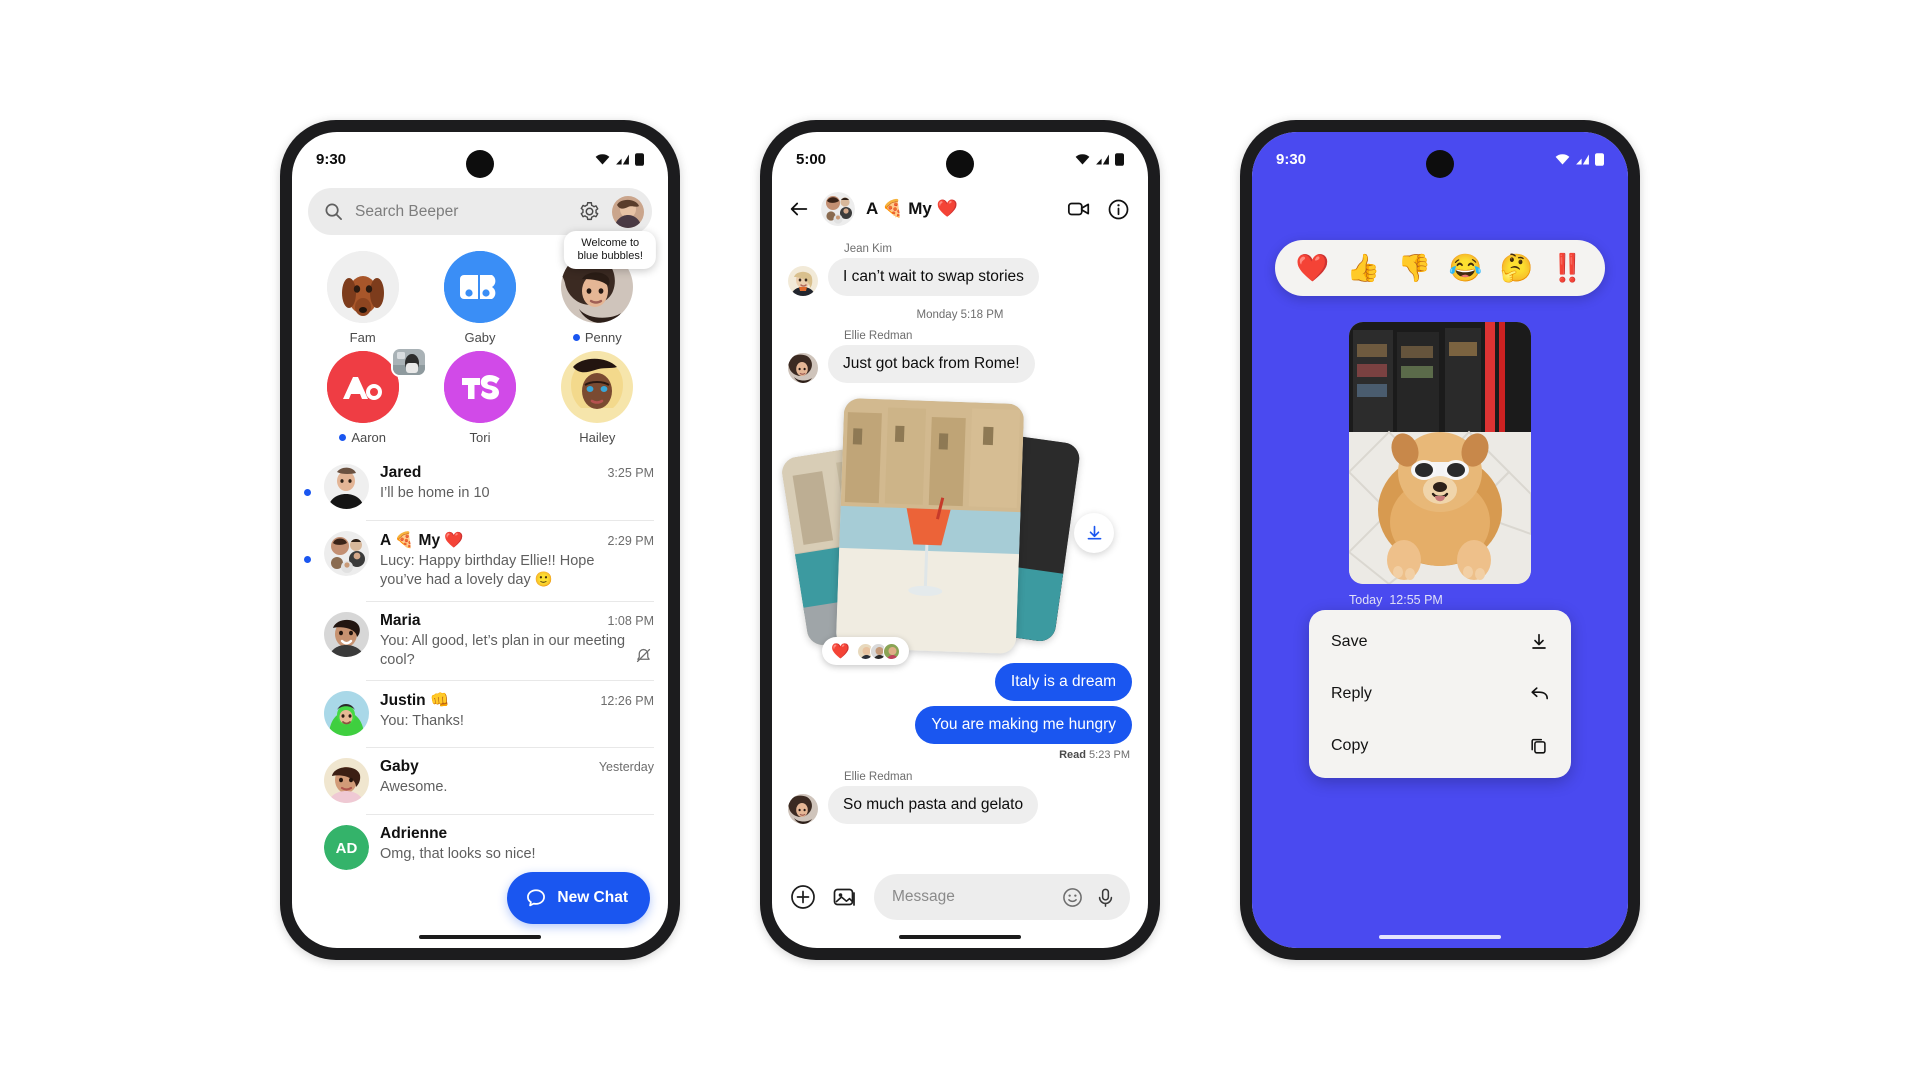 The height and width of the screenshot is (1080, 1920). Describe the element at coordinates (399, 767) in the screenshot. I see `chat-title: Gaby` at that location.